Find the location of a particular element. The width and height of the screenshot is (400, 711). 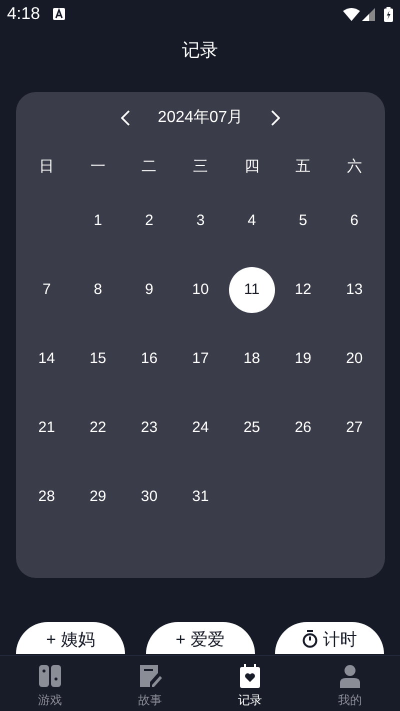

calendar-day: 17 is located at coordinates (200, 359).